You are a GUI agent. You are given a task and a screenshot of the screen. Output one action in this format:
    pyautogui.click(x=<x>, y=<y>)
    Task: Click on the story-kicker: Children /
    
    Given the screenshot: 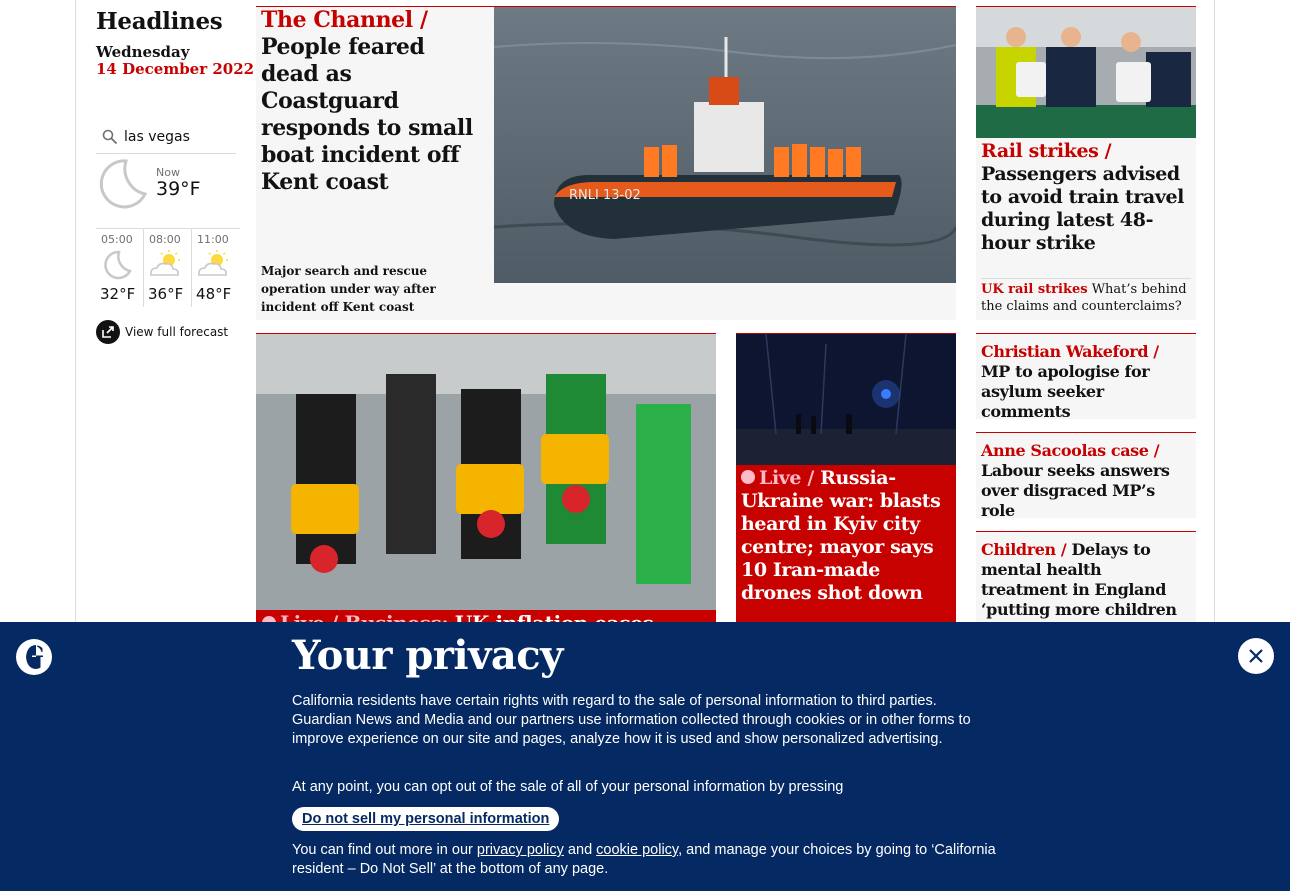 What is the action you would take?
    pyautogui.click(x=1024, y=549)
    